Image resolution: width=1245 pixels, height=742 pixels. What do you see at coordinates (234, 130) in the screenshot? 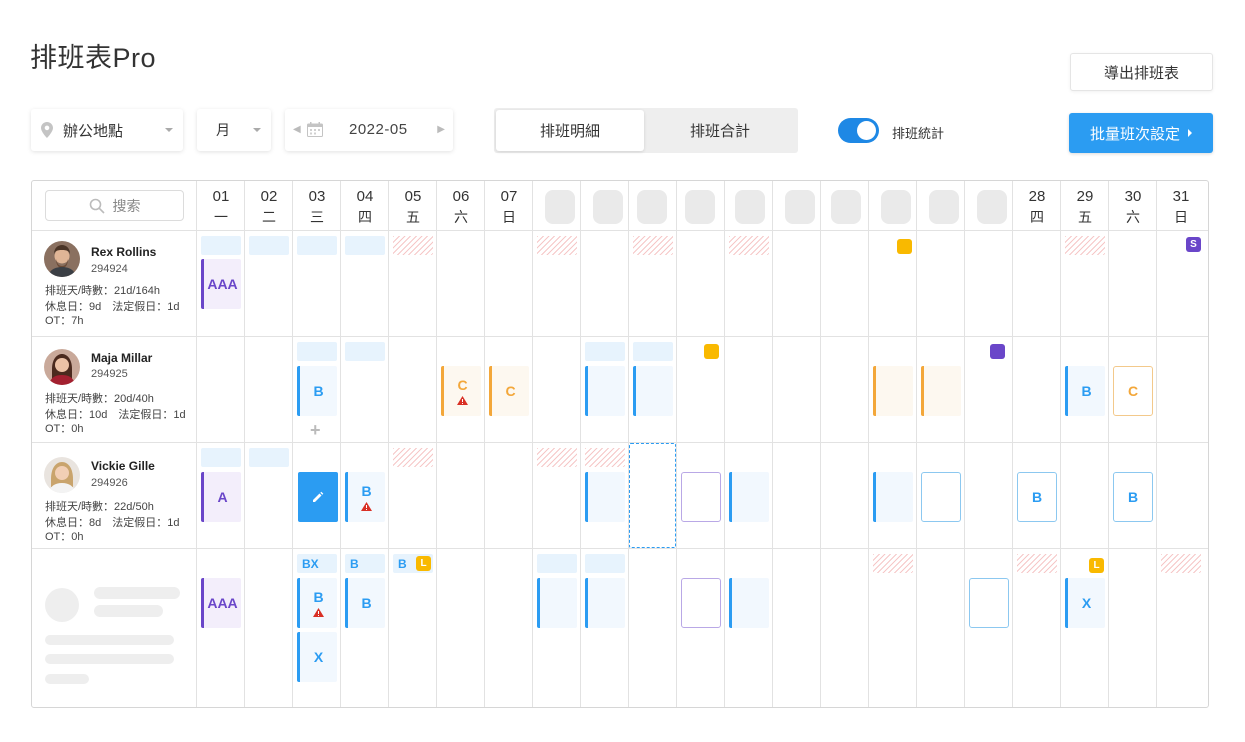
I see `period-select: 月` at bounding box center [234, 130].